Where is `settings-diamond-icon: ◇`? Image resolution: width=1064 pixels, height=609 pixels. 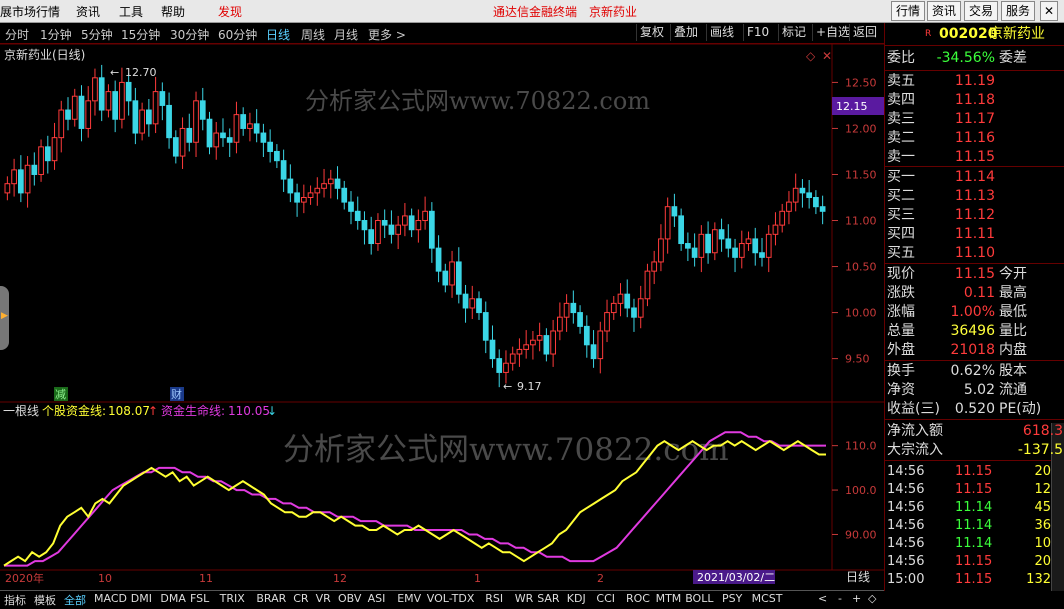 settings-diamond-icon: ◇ is located at coordinates (811, 56).